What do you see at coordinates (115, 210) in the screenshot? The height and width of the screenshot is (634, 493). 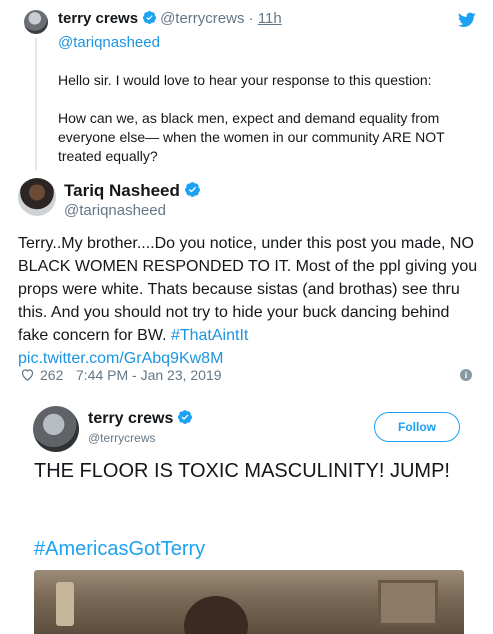 I see `main-author-handle: @tariqnasheed` at bounding box center [115, 210].